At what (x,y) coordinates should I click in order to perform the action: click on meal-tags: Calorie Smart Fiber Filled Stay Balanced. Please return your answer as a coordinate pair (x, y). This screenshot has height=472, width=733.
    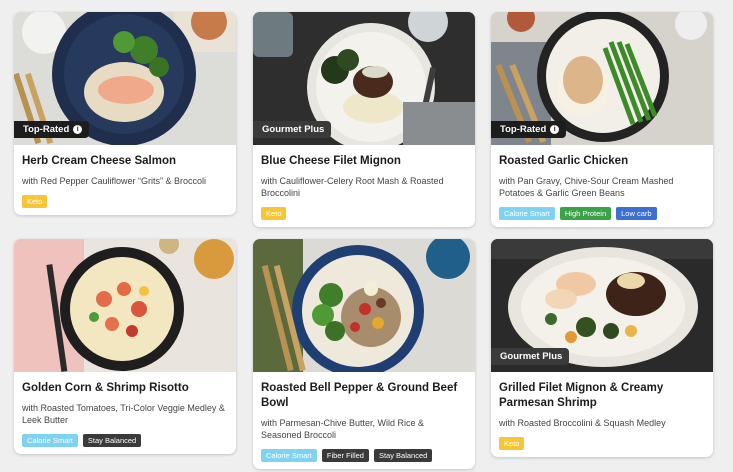
    Looking at the image, I should click on (364, 455).